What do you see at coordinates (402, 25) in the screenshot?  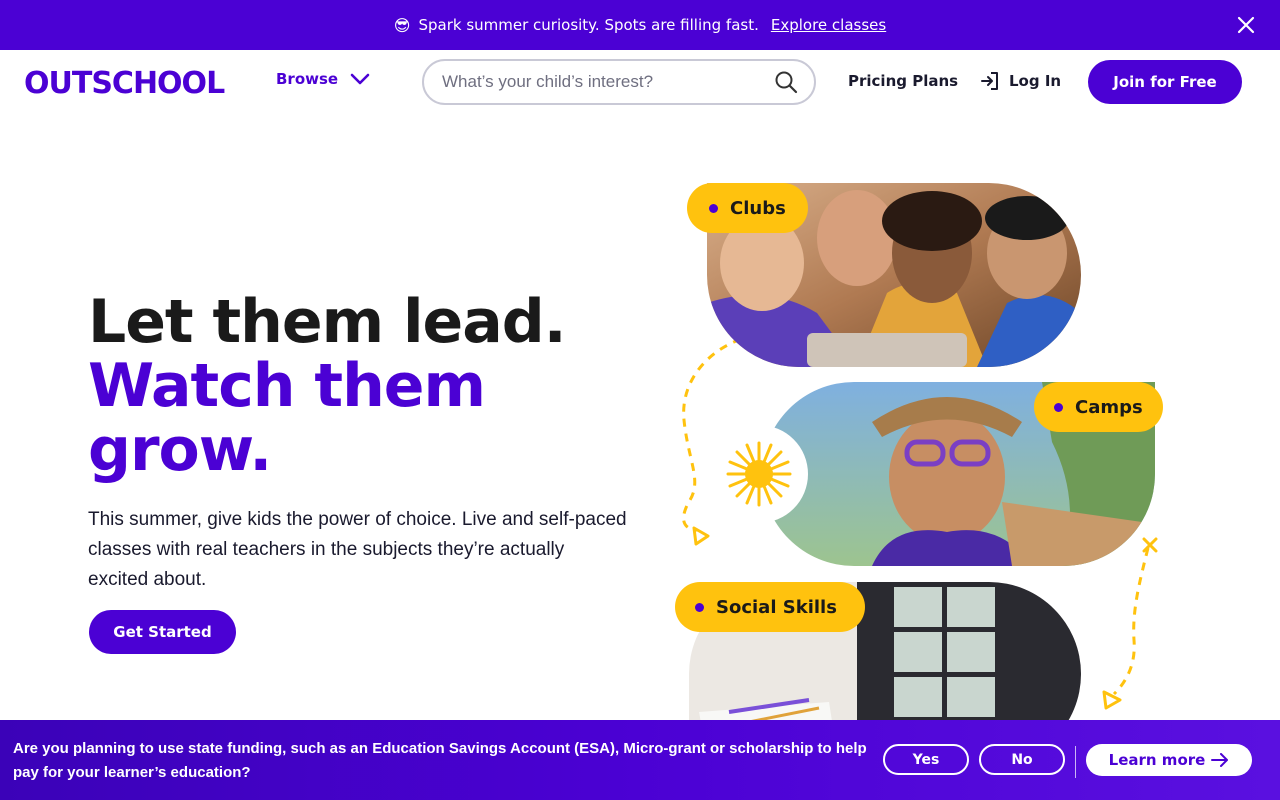 I see `sunglasses-emoji-icon: 😎` at bounding box center [402, 25].